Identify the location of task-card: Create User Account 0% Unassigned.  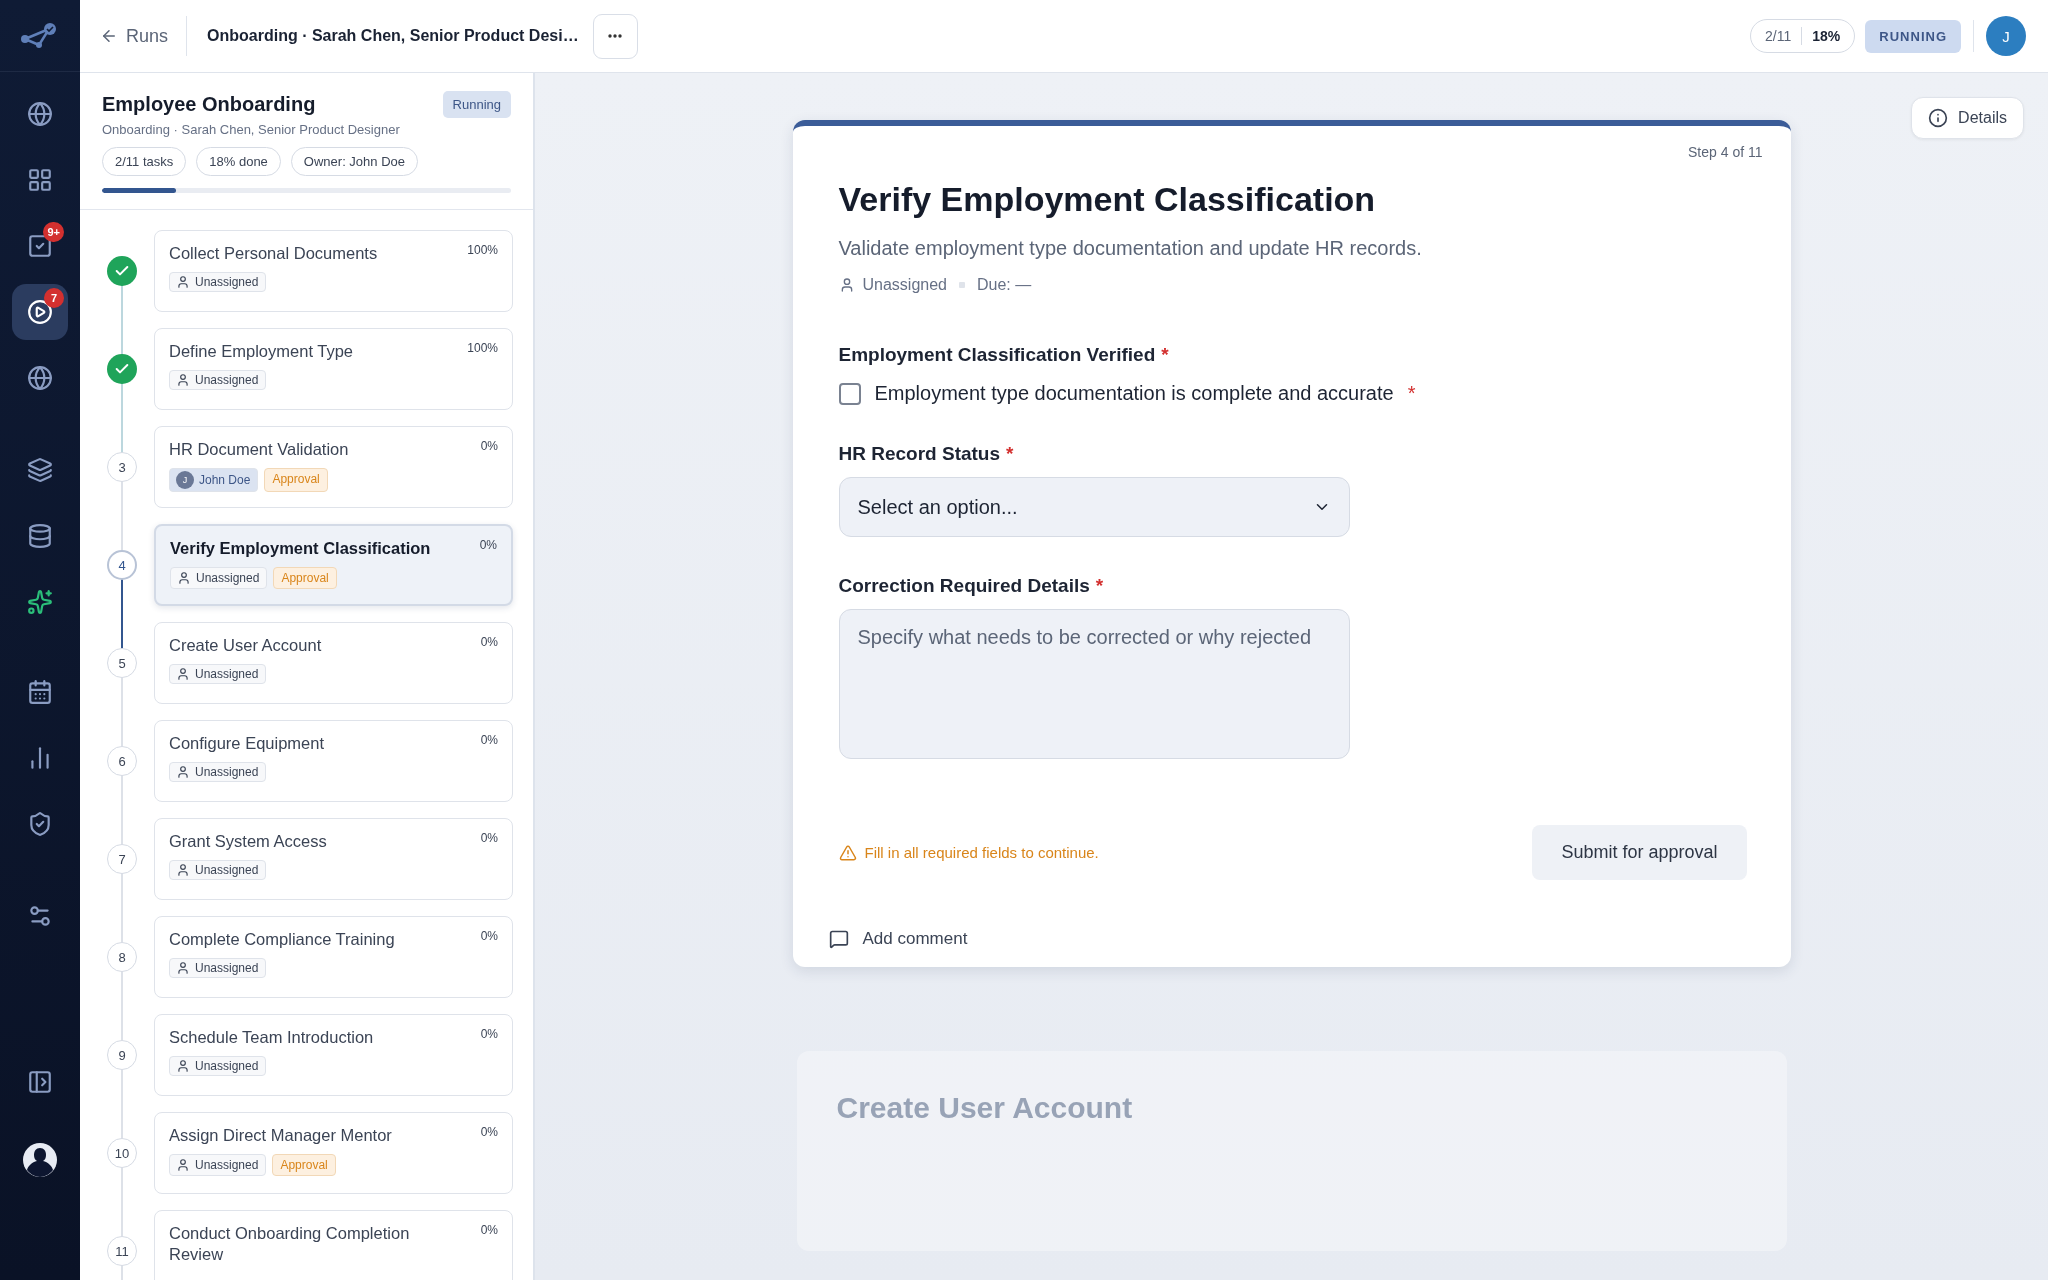
(333, 663).